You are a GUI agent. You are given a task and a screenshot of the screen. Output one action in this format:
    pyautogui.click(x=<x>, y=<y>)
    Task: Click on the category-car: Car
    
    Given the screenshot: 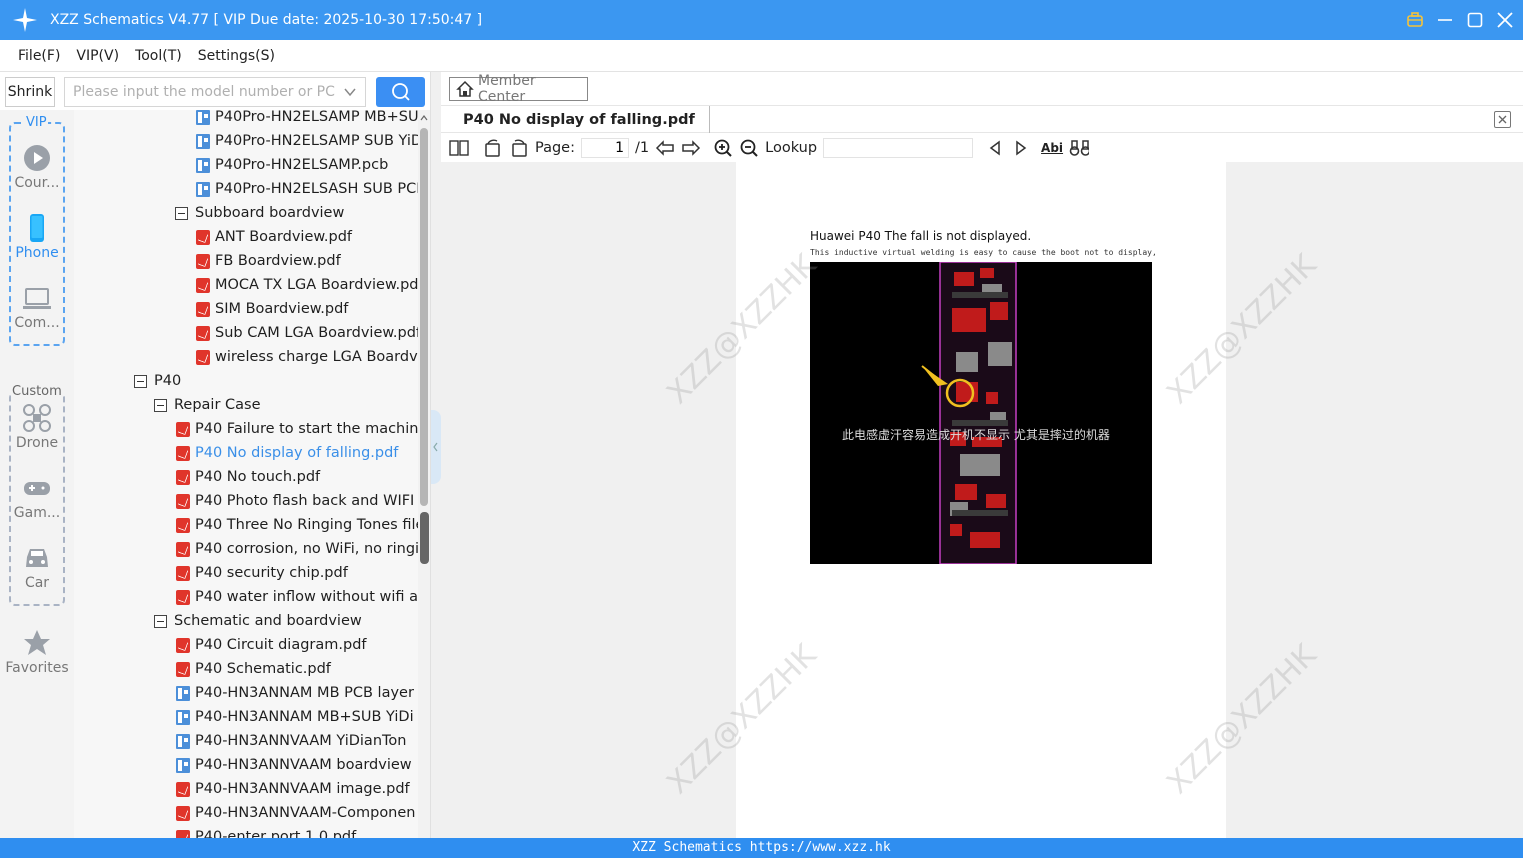 What is the action you would take?
    pyautogui.click(x=37, y=567)
    